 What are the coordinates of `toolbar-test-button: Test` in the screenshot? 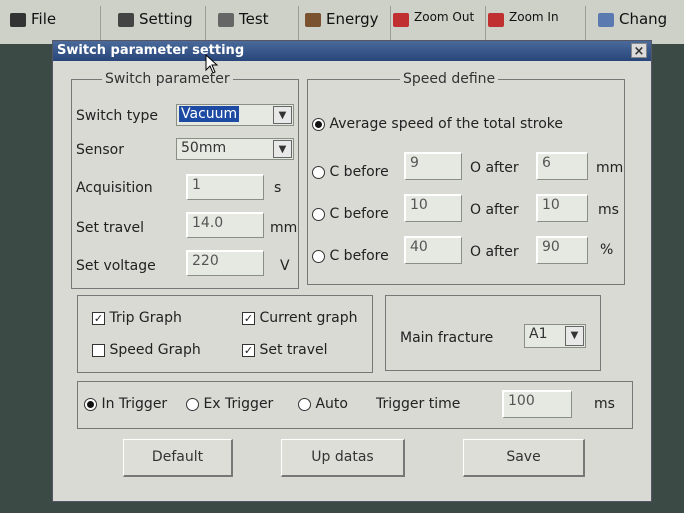 It's located at (243, 26).